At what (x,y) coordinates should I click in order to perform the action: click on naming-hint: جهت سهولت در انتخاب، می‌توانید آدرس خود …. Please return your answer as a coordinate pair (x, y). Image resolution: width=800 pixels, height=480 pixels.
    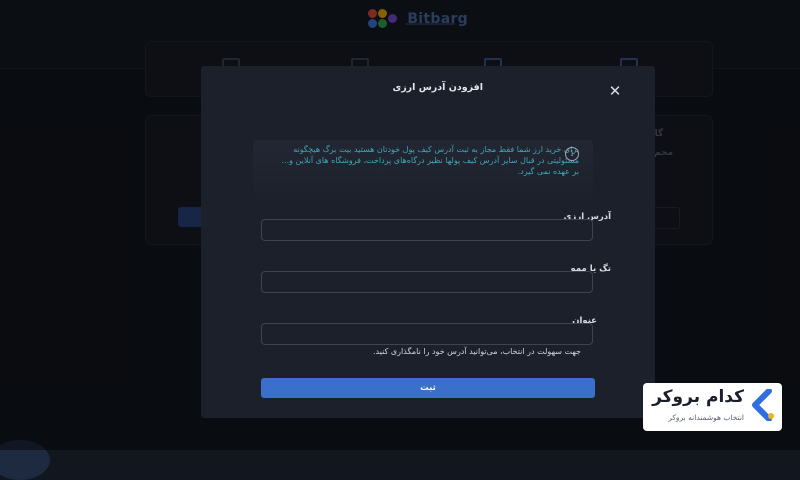
    Looking at the image, I should click on (476, 351).